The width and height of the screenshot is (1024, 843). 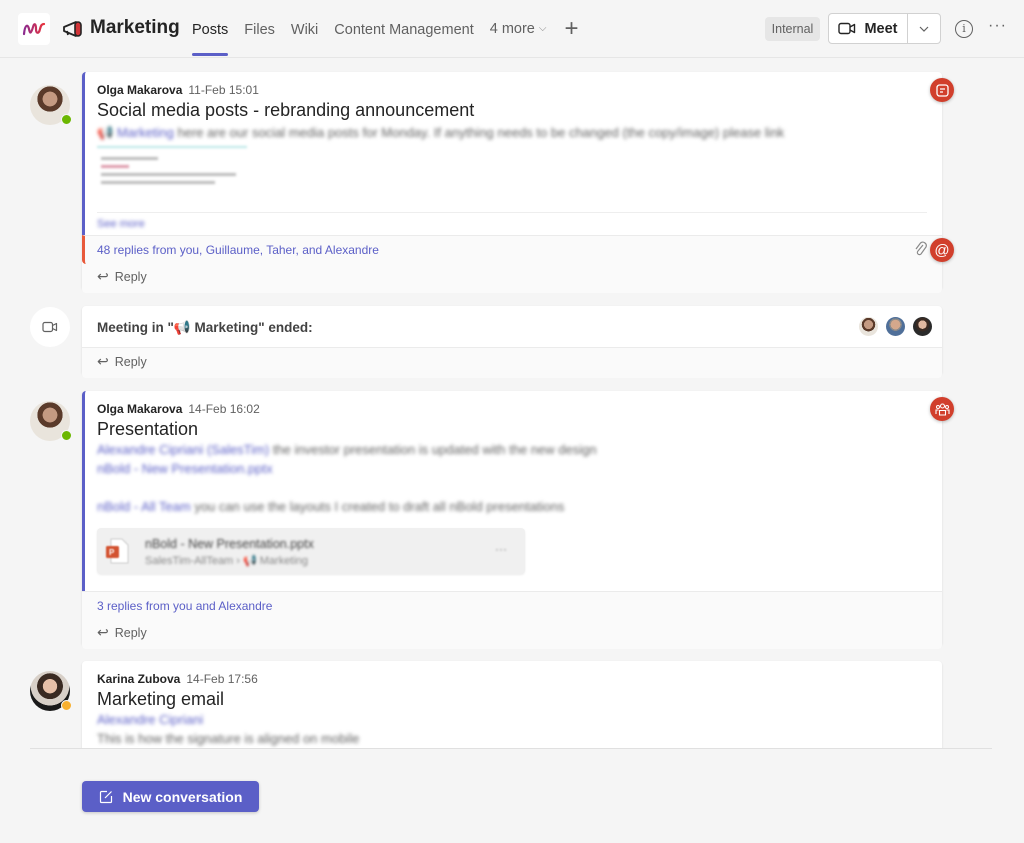 What do you see at coordinates (997, 26) in the screenshot?
I see `more-options-icon: ···` at bounding box center [997, 26].